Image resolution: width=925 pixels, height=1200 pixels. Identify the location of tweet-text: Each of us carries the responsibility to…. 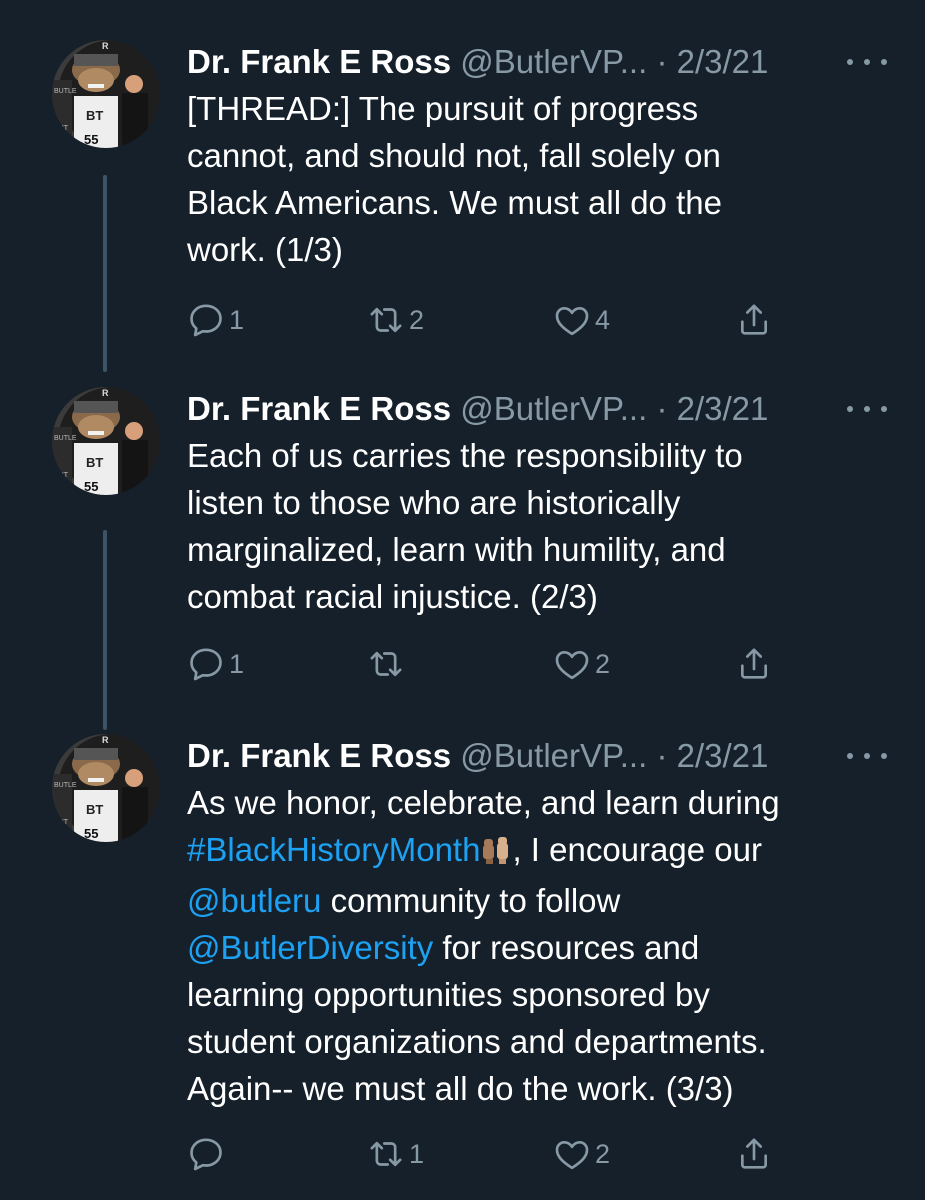
(537, 526).